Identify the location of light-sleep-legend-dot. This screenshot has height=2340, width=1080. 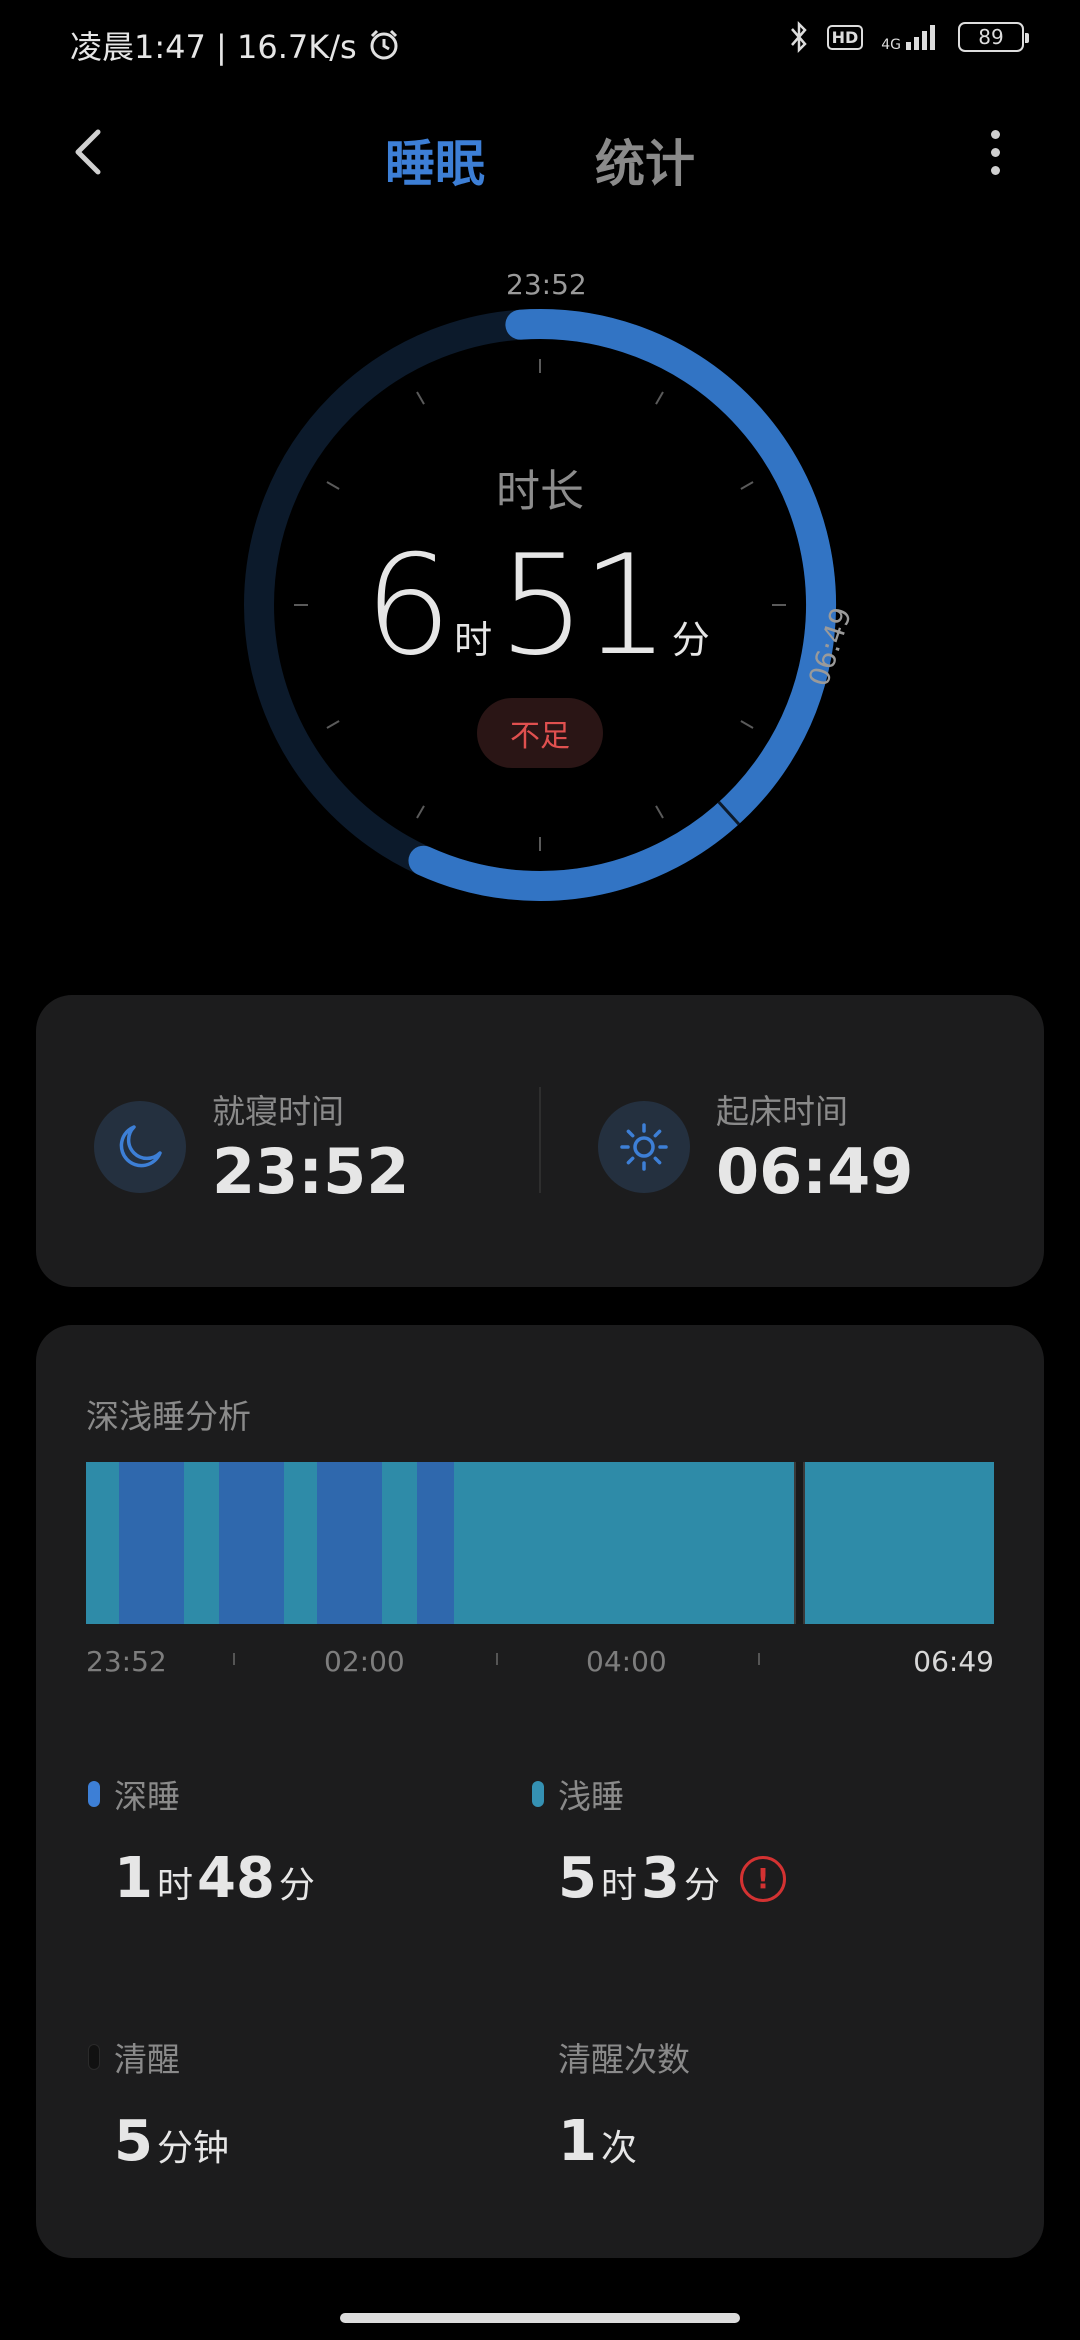
(538, 1794).